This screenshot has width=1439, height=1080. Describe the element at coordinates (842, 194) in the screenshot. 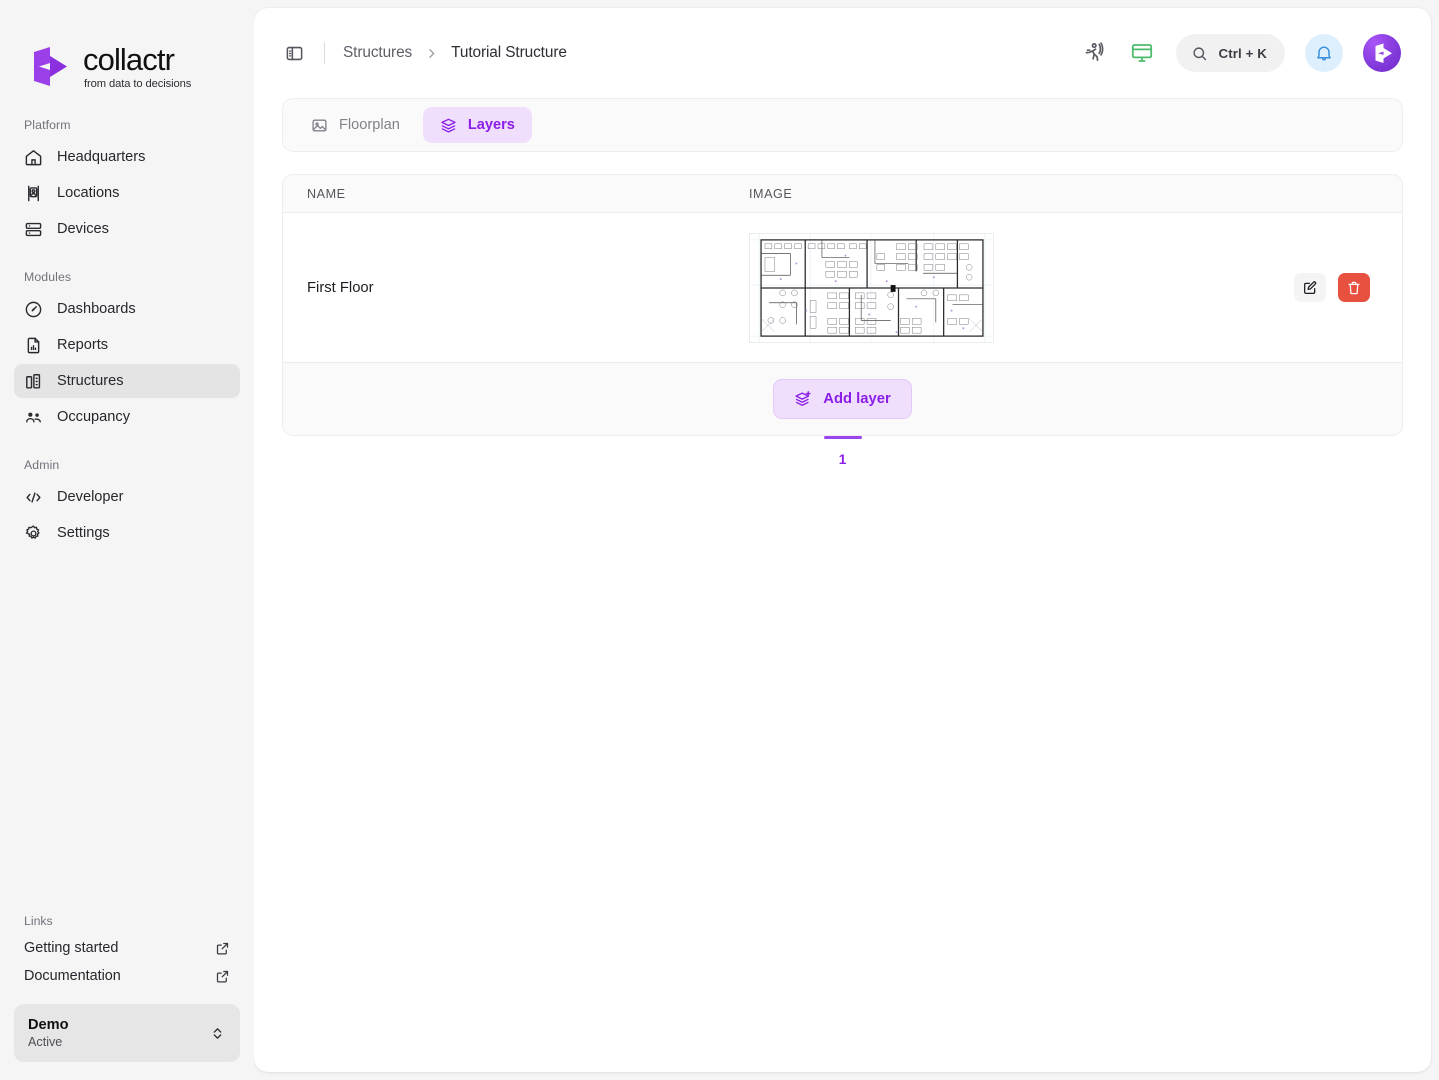

I see `table-header-row: NAME IMAGE` at that location.